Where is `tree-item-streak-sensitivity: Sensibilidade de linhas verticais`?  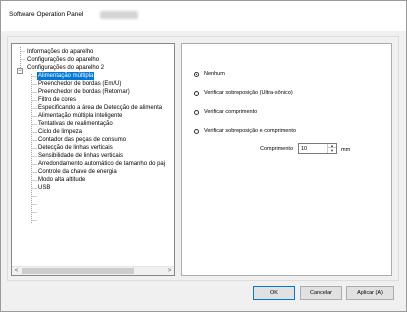
tree-item-streak-sensitivity: Sensibilidade de linhas verticais is located at coordinates (80, 156).